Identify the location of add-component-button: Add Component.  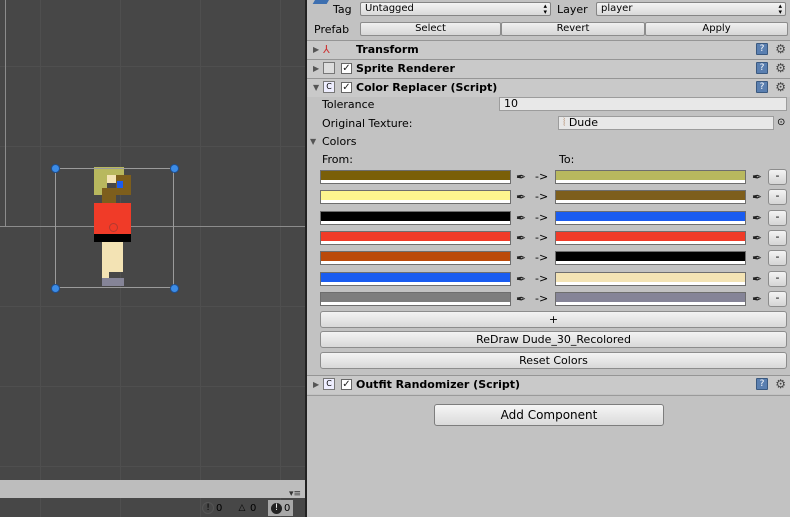
(549, 415).